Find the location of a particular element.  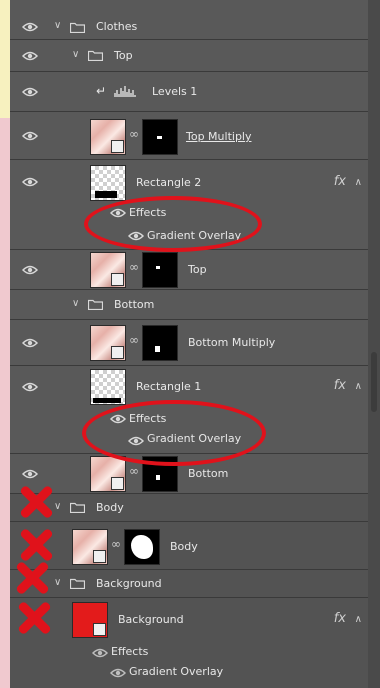

layer-row-top-multiply: ∞ Top Multiply is located at coordinates (189, 136).